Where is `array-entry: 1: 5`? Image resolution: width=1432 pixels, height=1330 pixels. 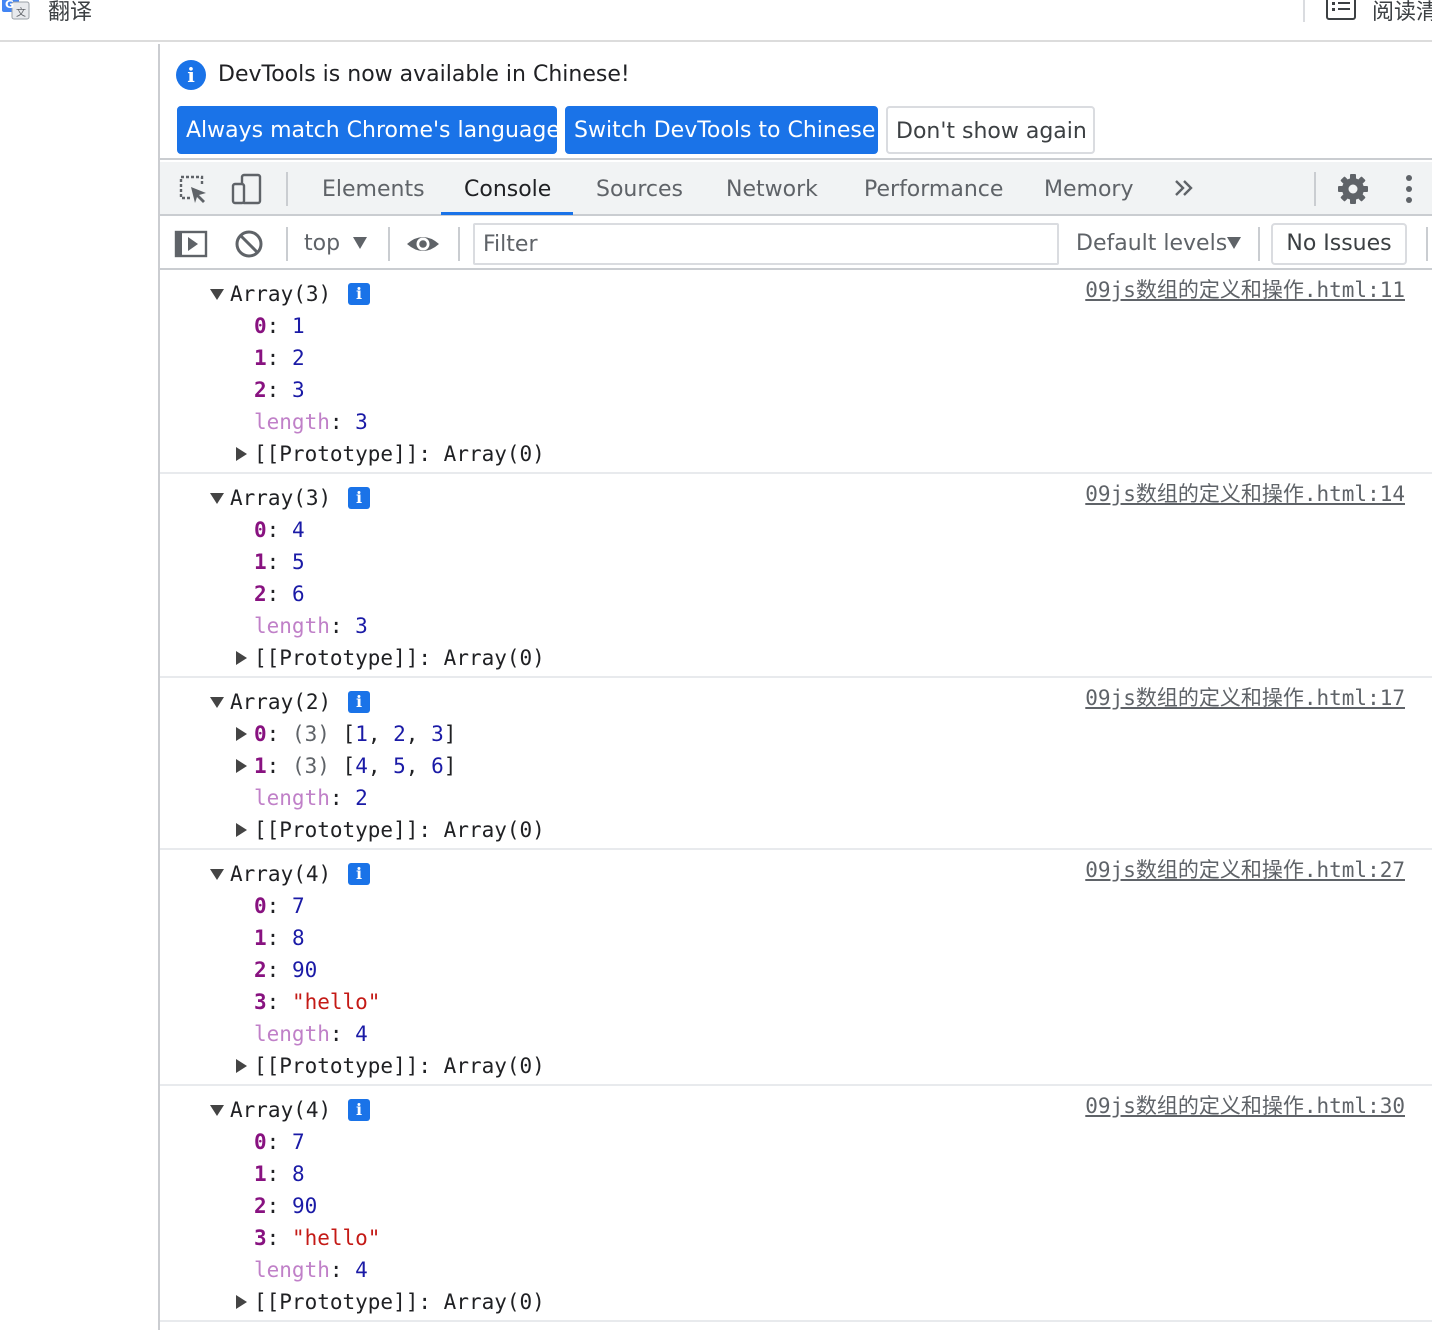
array-entry: 1: 5 is located at coordinates (279, 562).